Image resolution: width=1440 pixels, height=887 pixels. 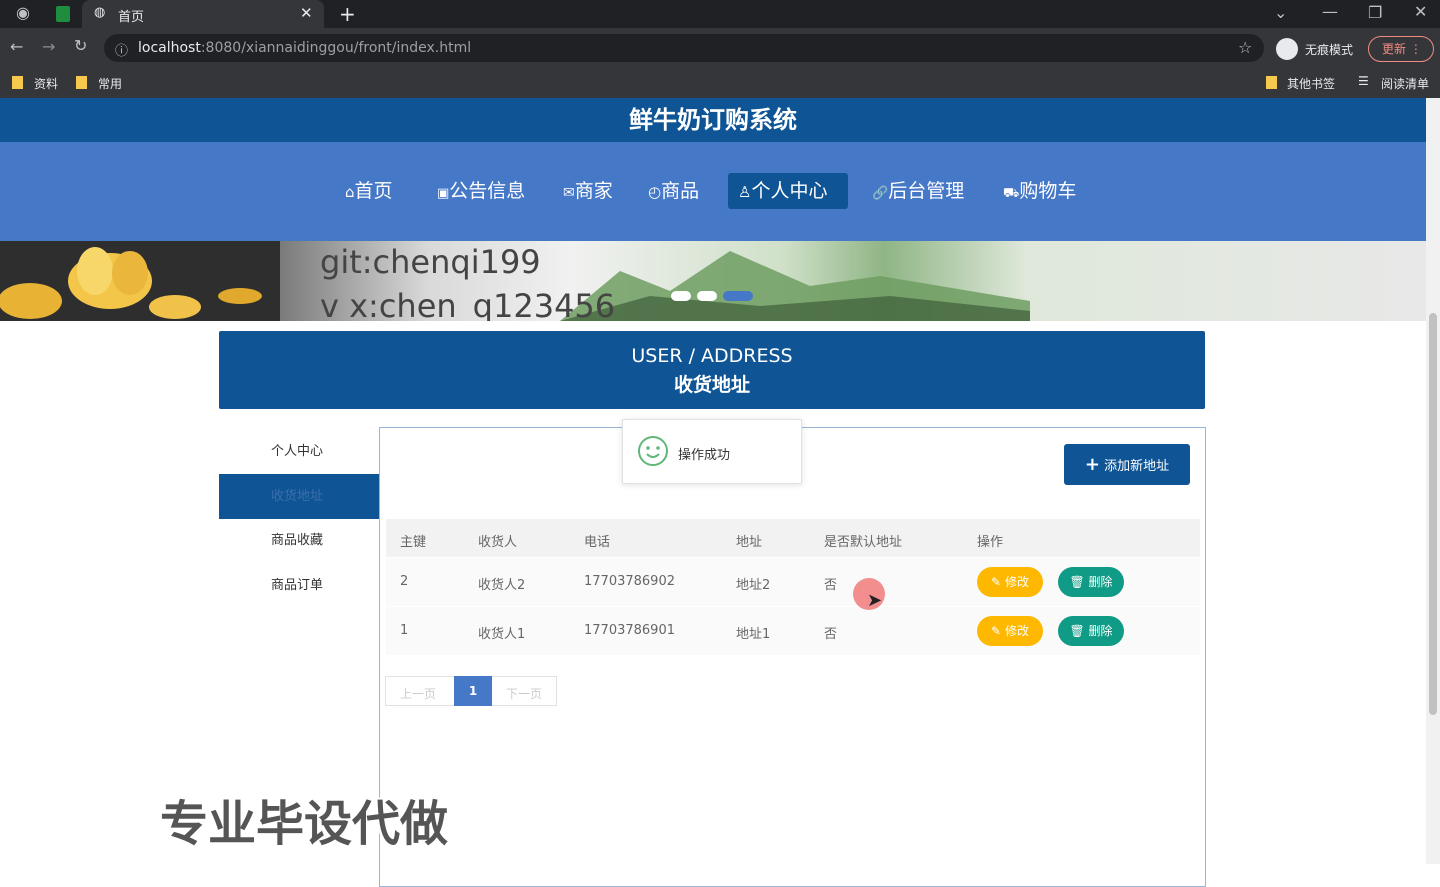 I want to click on new-tab-icon: +, so click(x=347, y=14).